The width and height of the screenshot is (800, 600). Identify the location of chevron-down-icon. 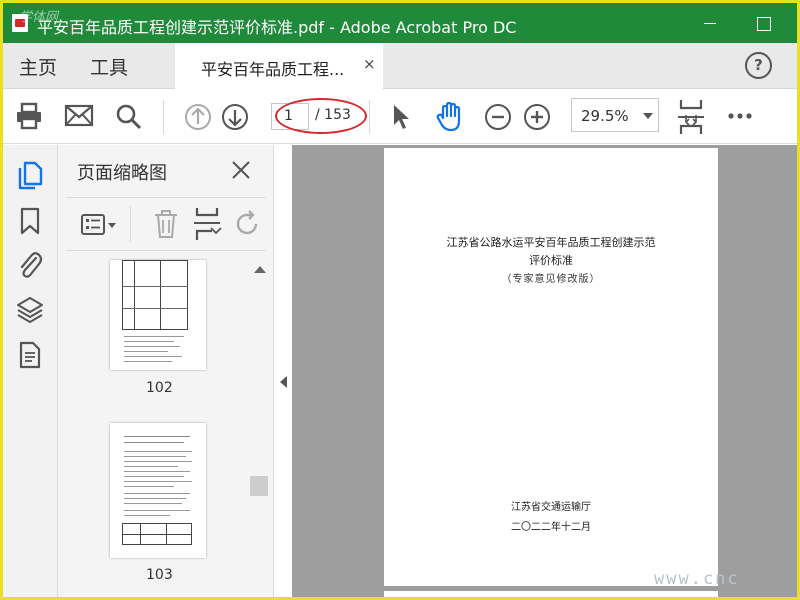
(648, 116).